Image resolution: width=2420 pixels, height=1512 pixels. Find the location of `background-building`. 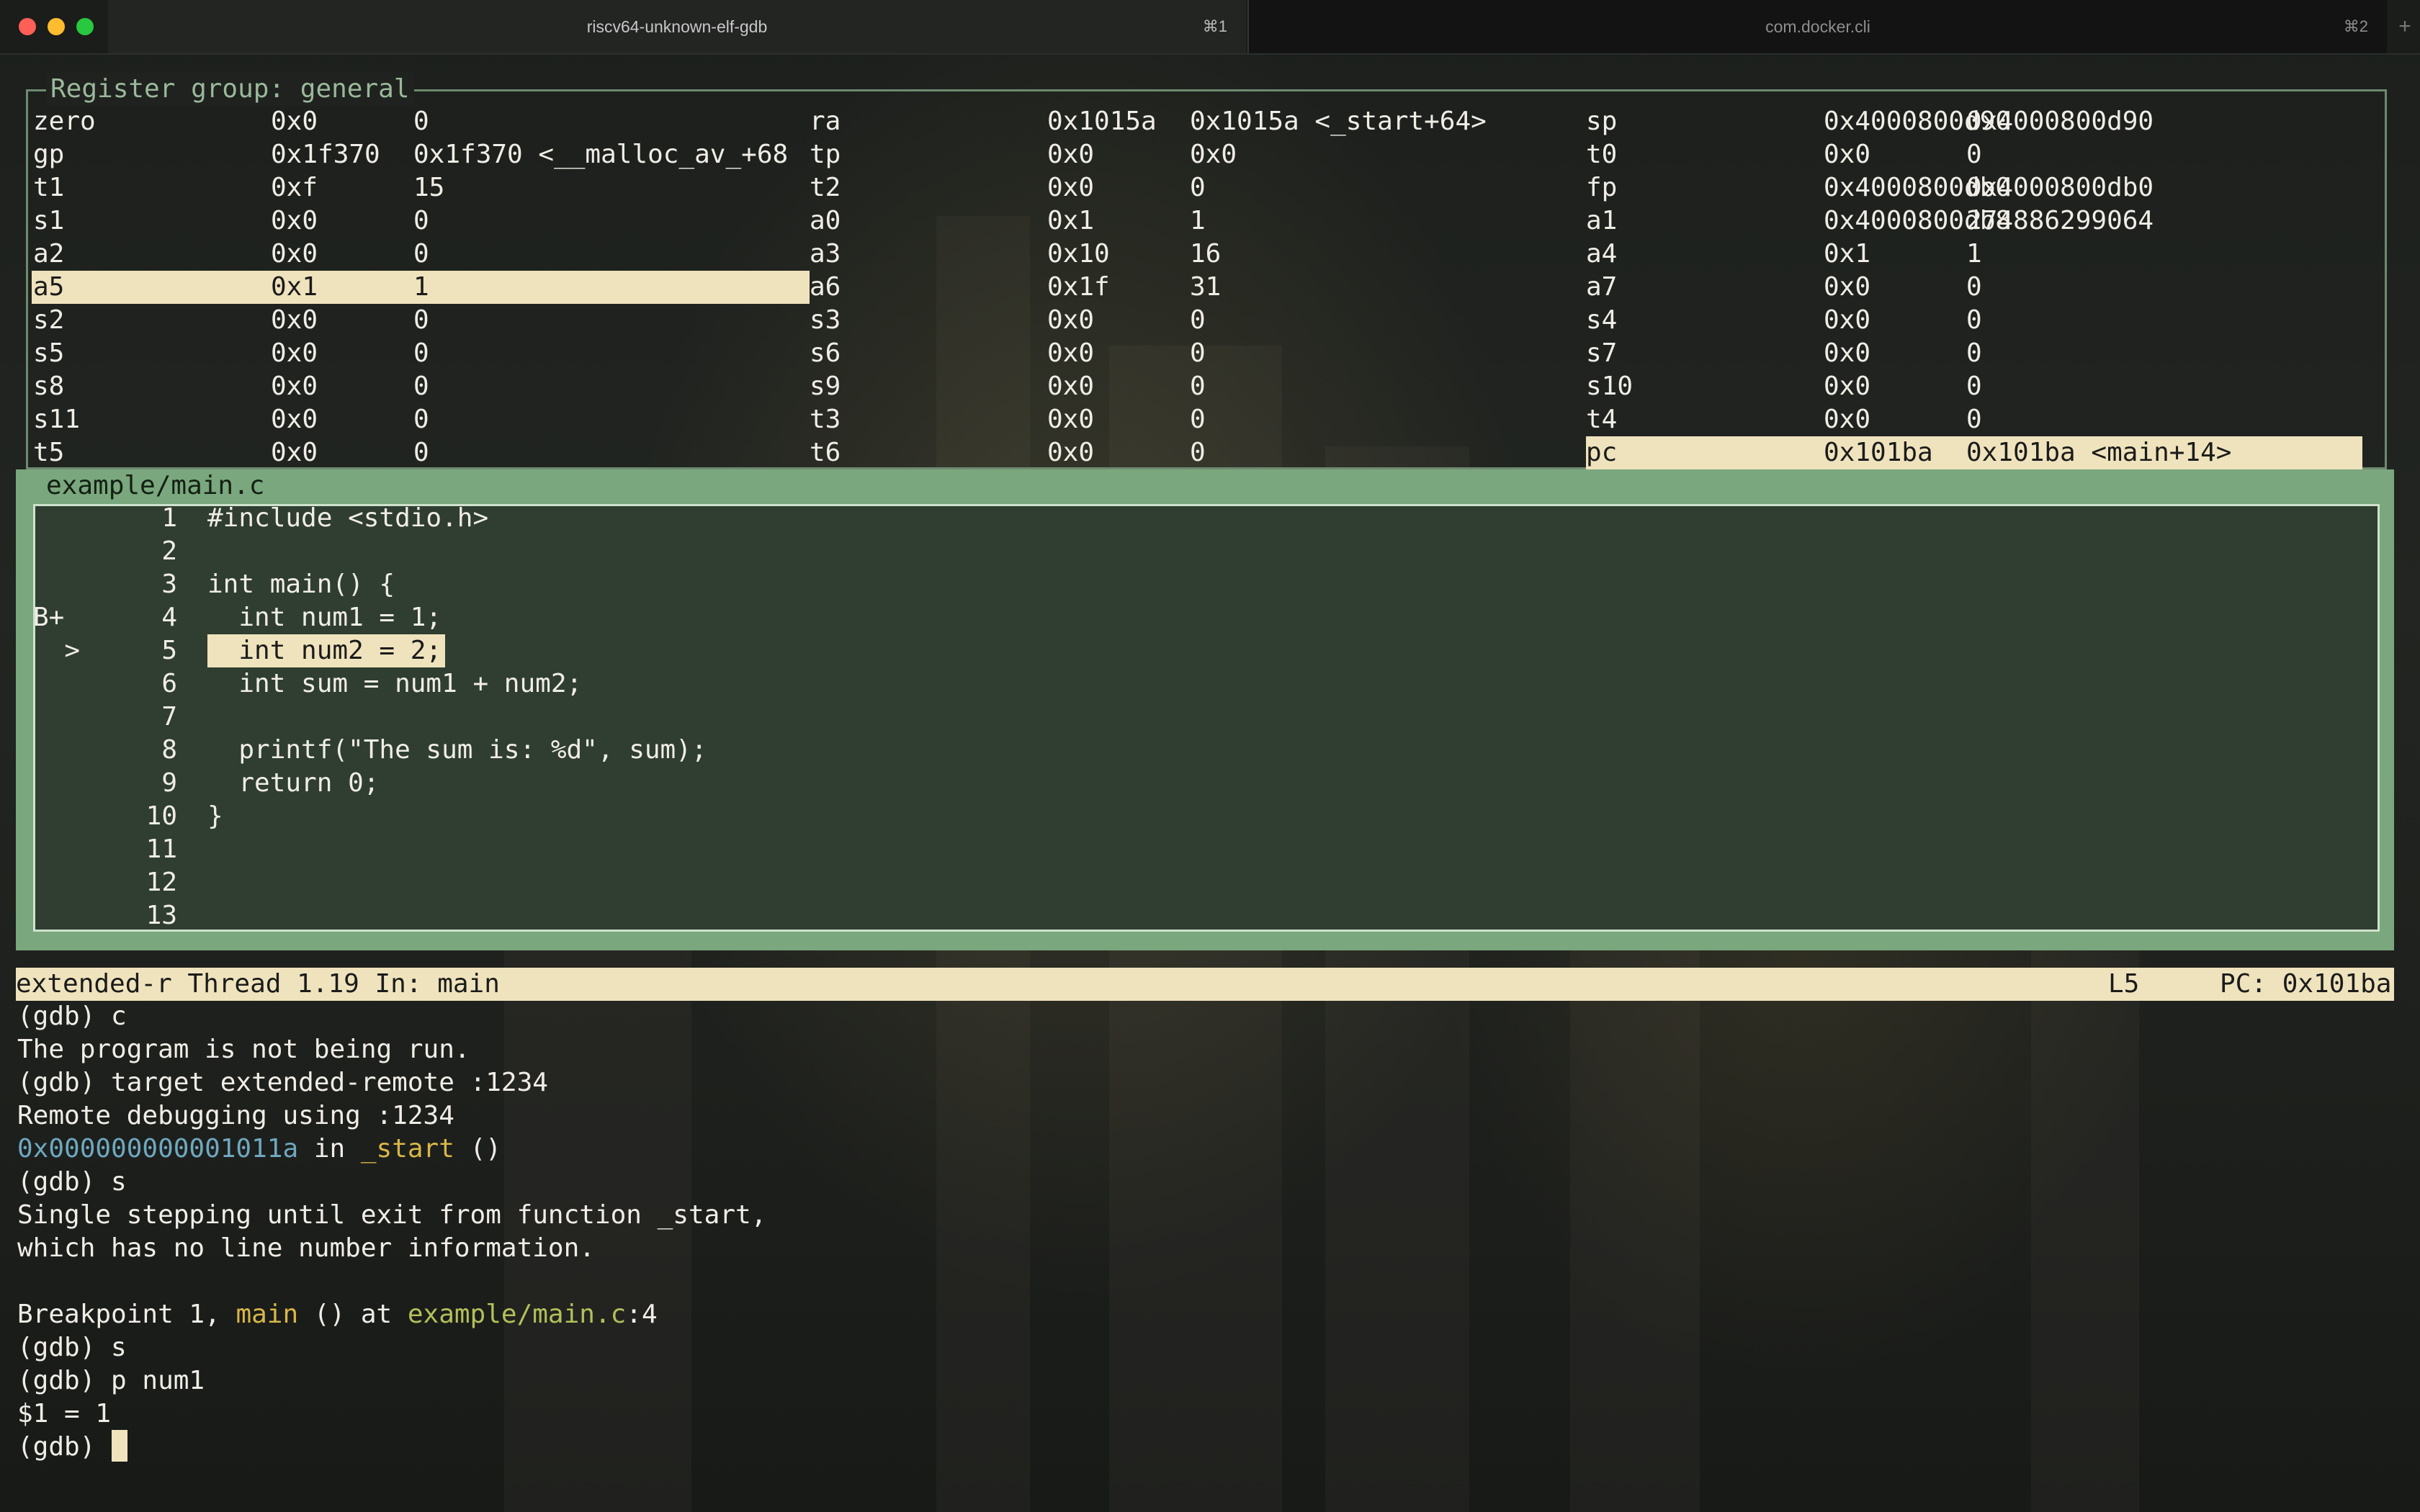

background-building is located at coordinates (597, 1188).